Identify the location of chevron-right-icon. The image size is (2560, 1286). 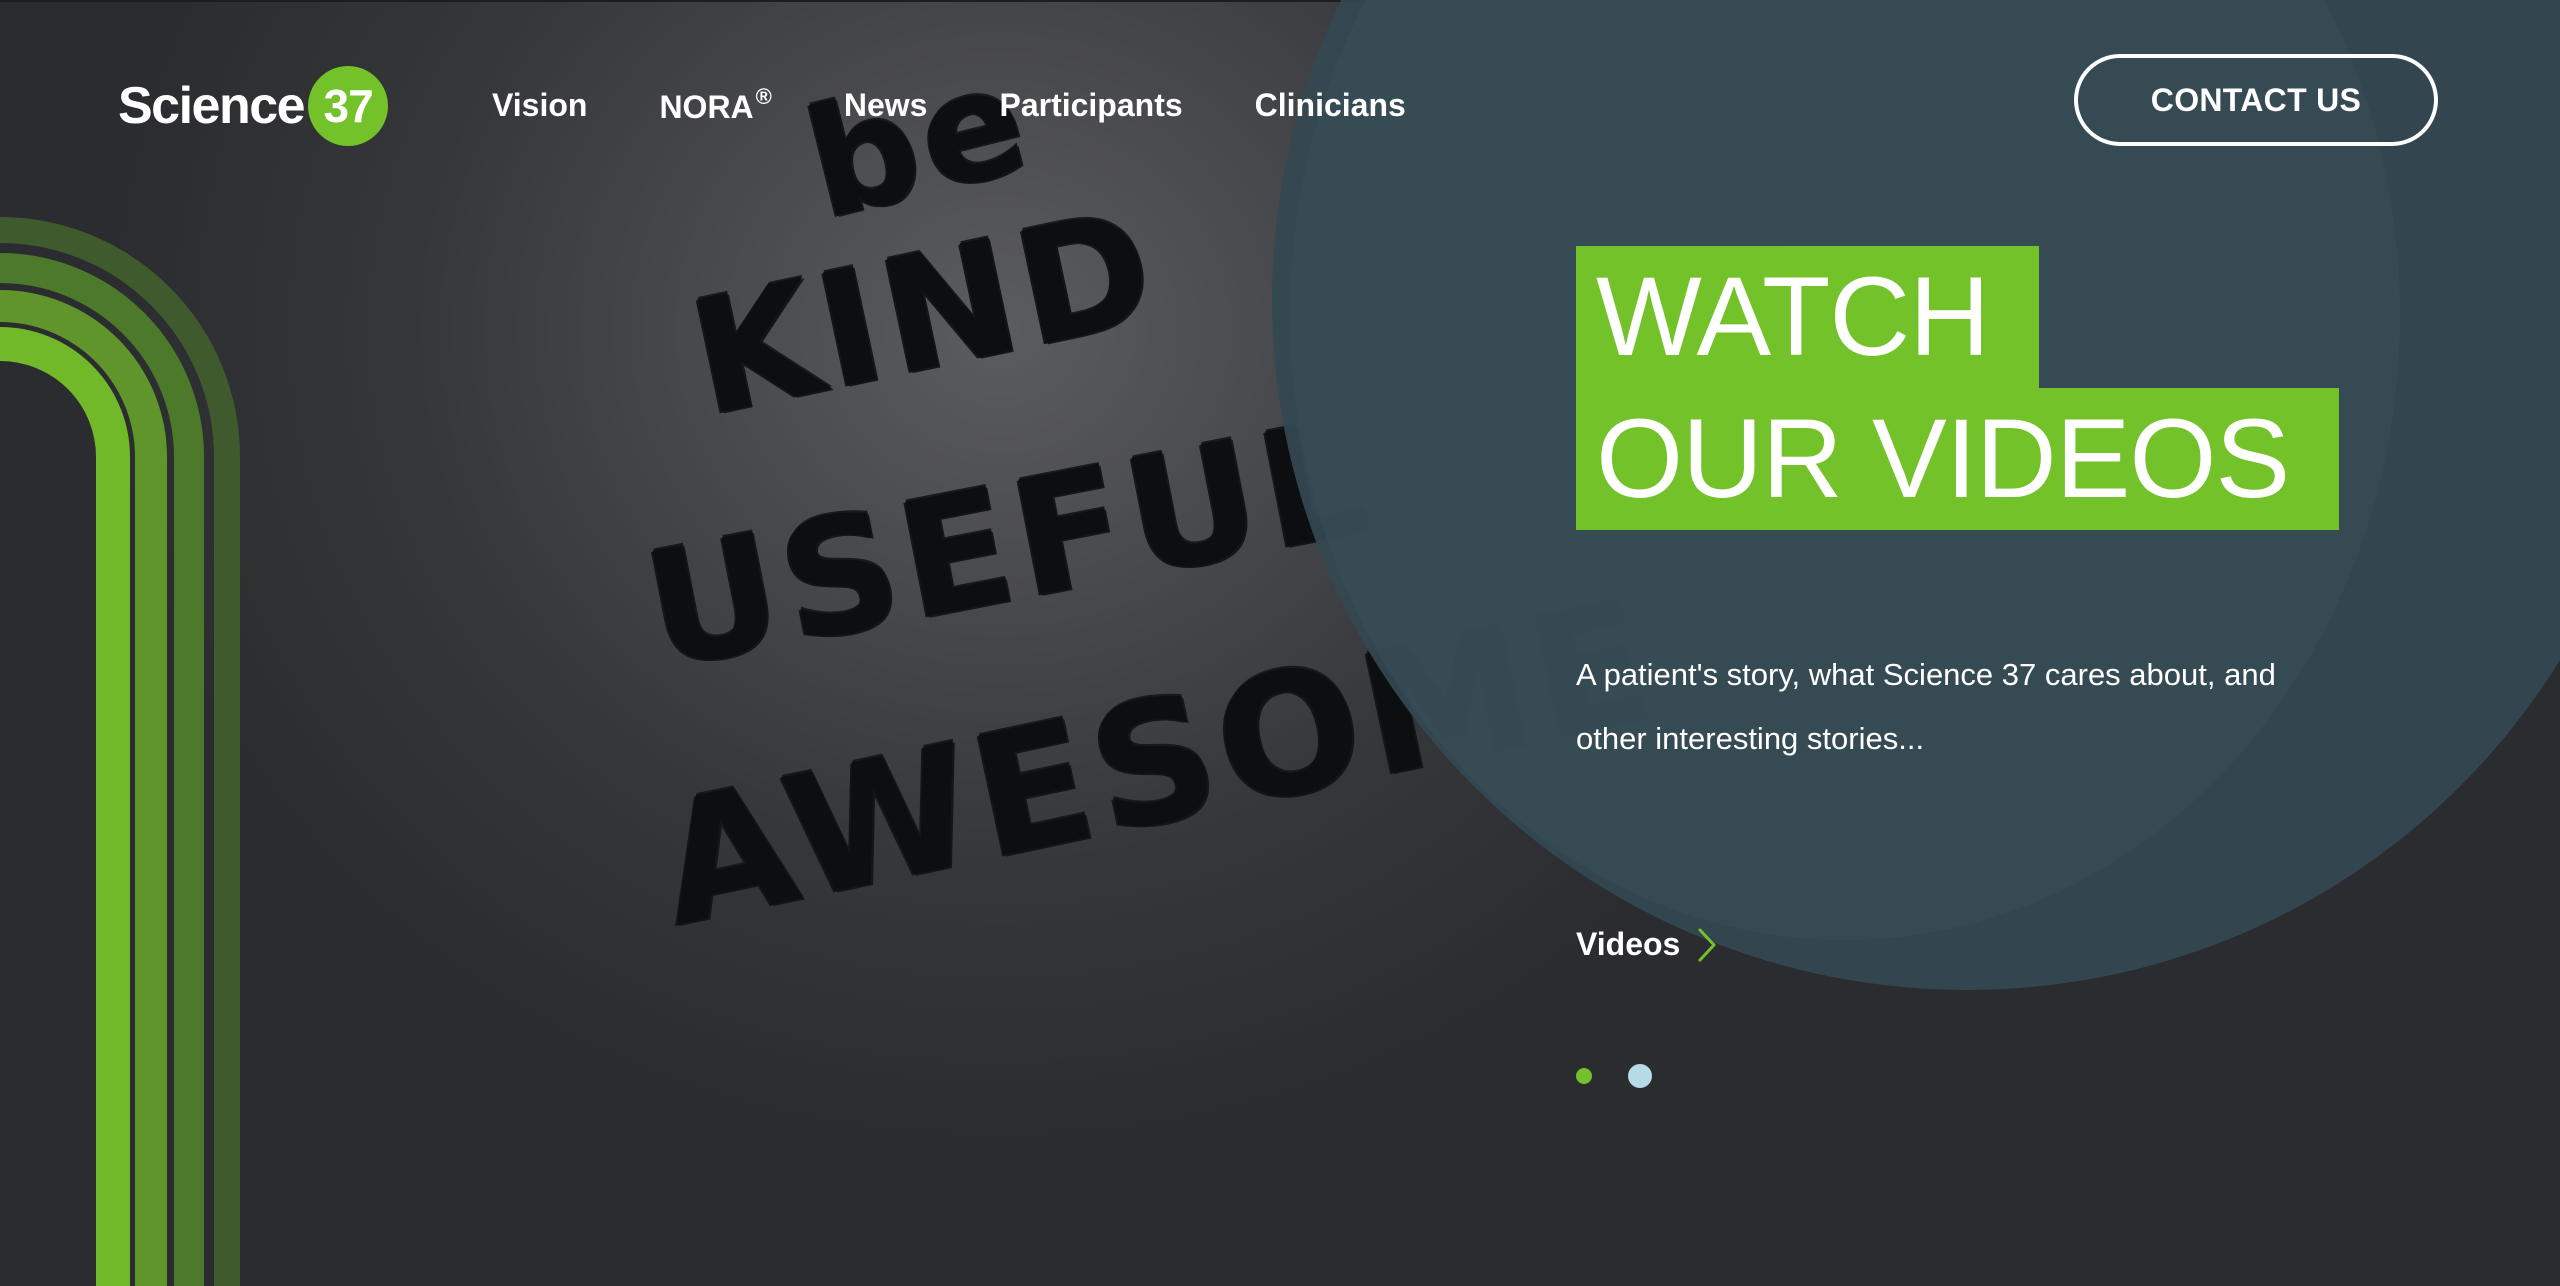
(1707, 944).